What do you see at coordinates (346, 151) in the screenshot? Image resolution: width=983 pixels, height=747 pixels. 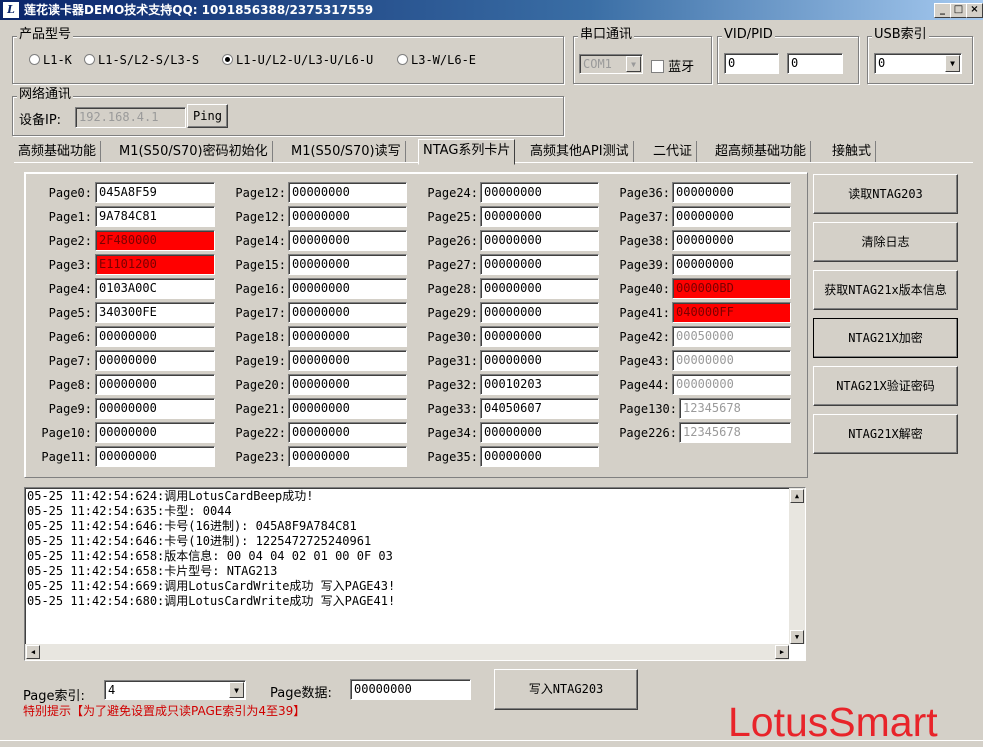 I see `tab-m1-rw: M1(S50/S70)读写` at bounding box center [346, 151].